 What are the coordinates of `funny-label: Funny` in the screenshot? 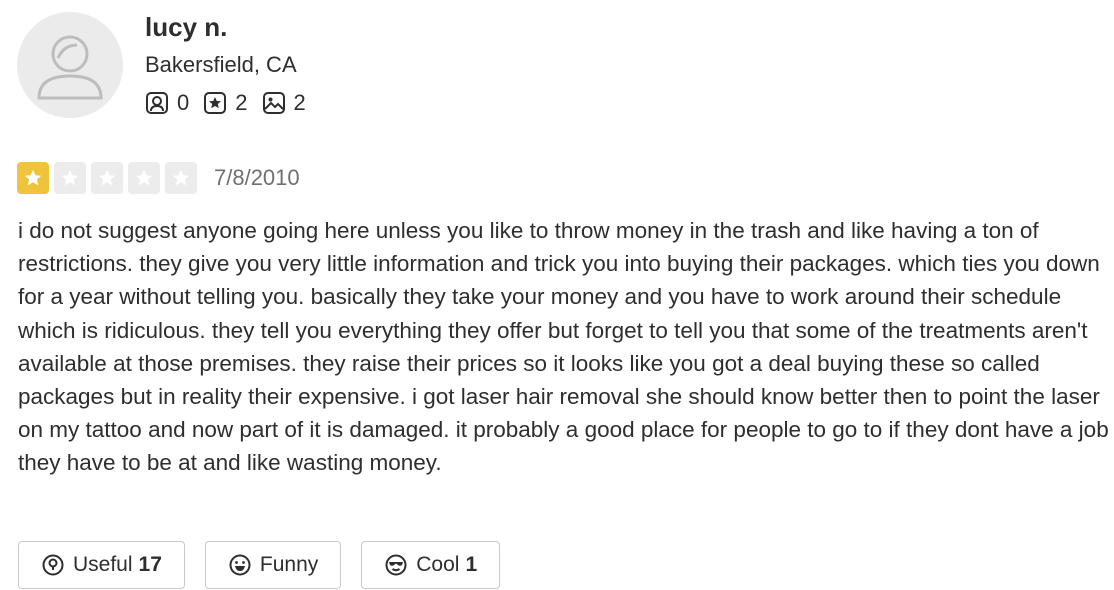 It's located at (289, 564).